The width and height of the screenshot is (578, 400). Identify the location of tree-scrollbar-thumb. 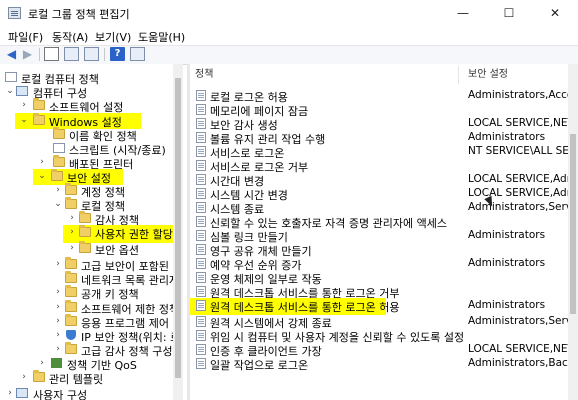
(178, 228).